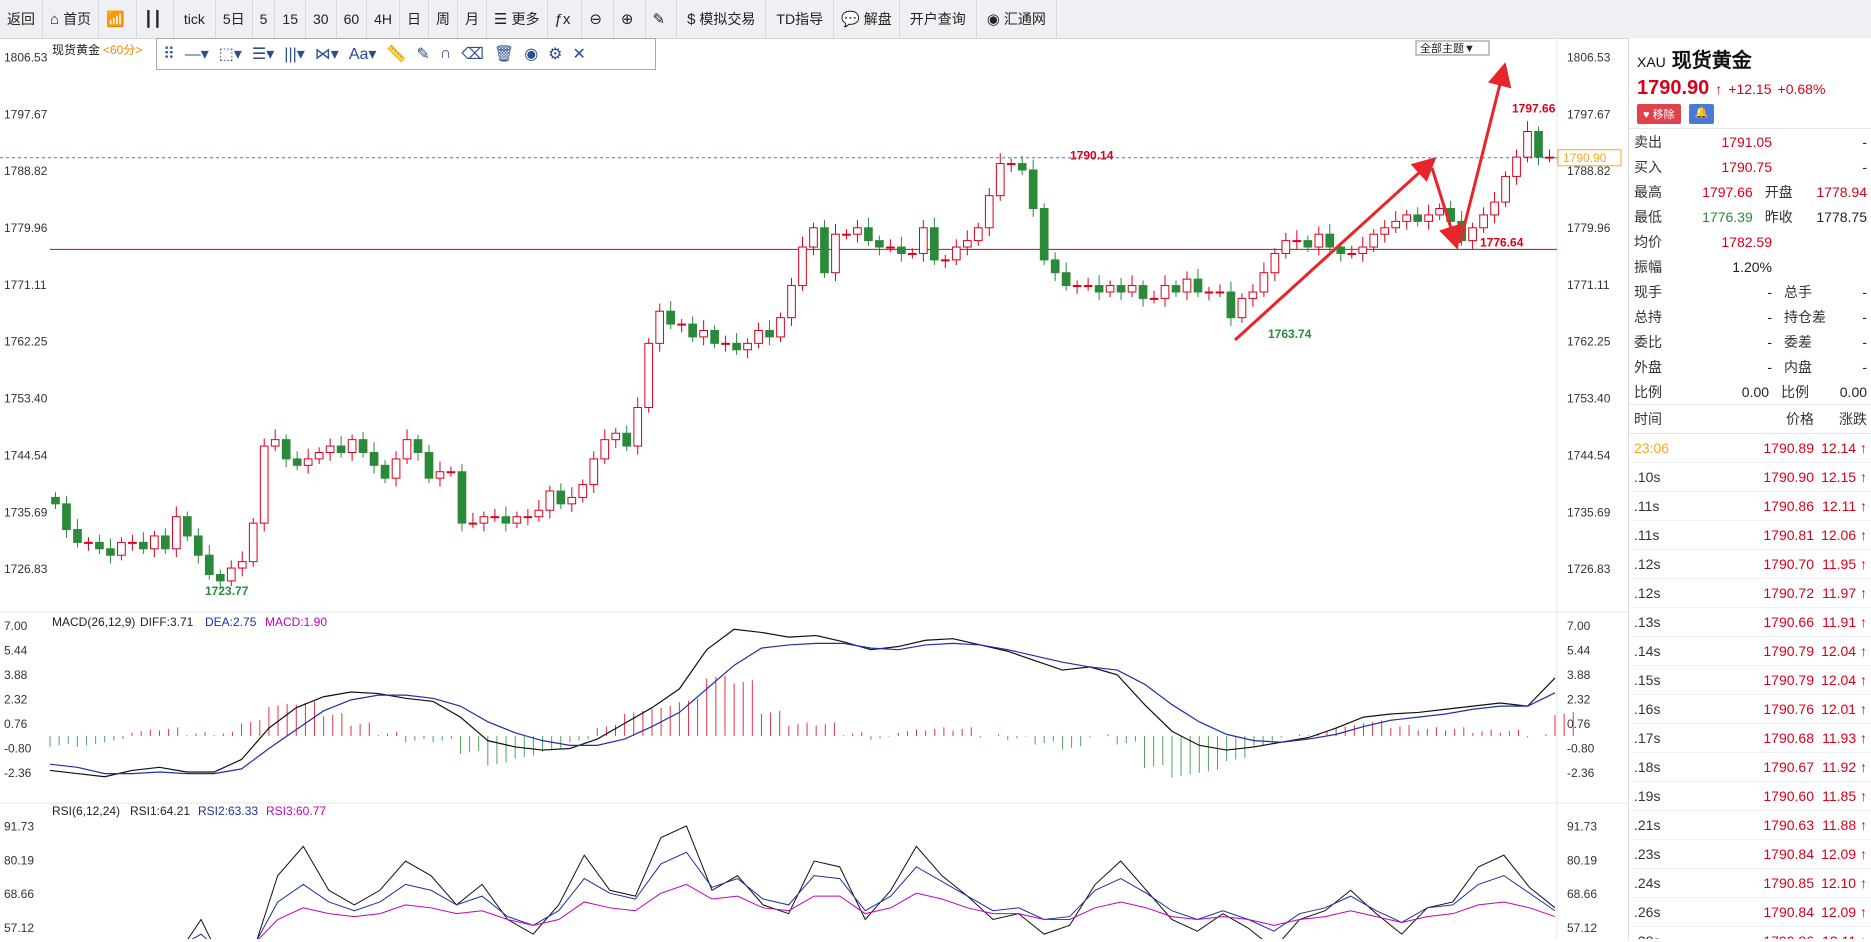 The image size is (1871, 942). I want to click on high-annotation: 1790.14, so click(1092, 156).